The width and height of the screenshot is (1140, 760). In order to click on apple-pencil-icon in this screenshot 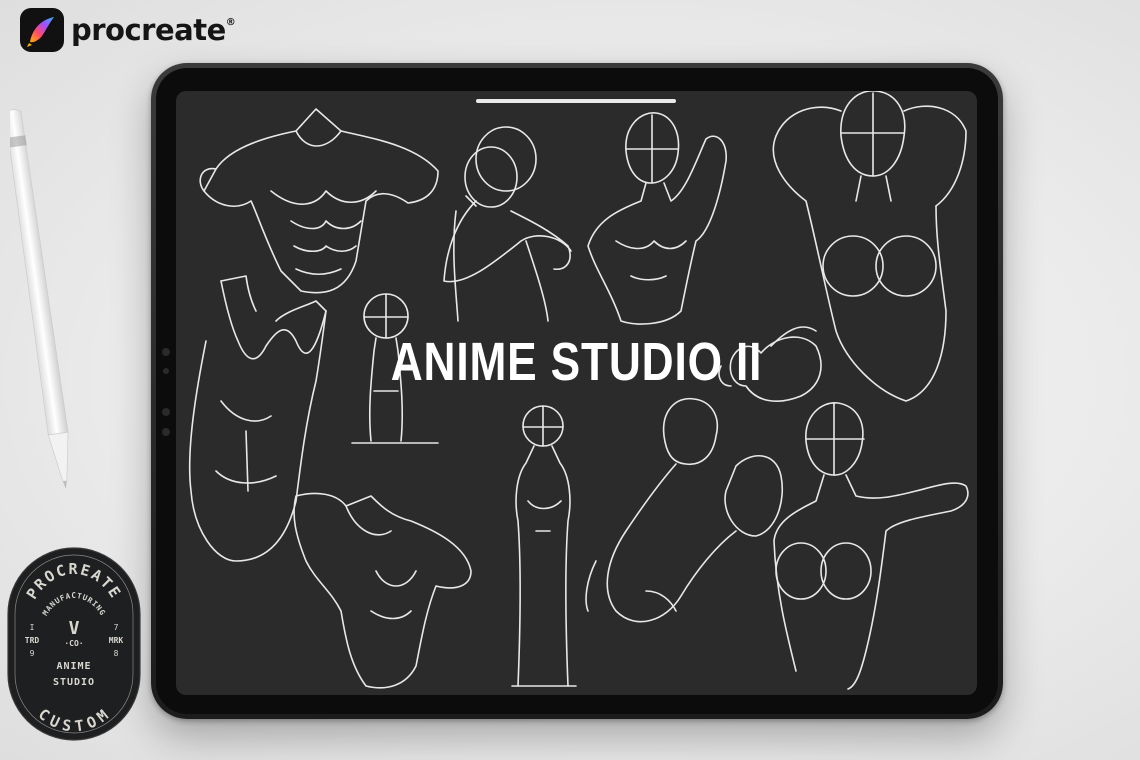, I will do `click(39, 299)`.